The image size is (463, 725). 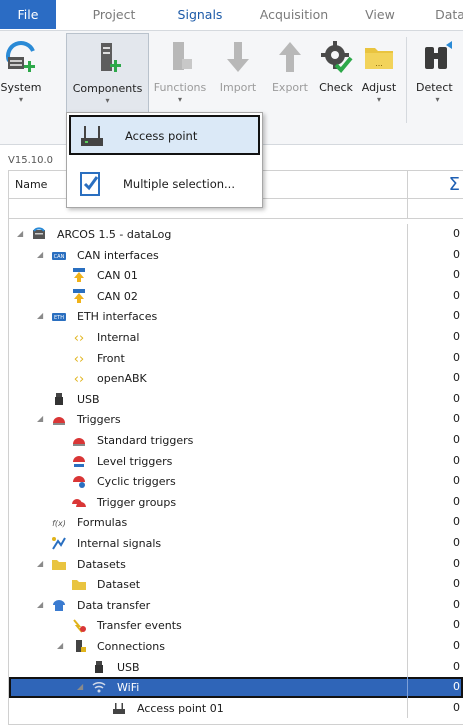 What do you see at coordinates (139, 626) in the screenshot?
I see `row-label: Transfer events` at bounding box center [139, 626].